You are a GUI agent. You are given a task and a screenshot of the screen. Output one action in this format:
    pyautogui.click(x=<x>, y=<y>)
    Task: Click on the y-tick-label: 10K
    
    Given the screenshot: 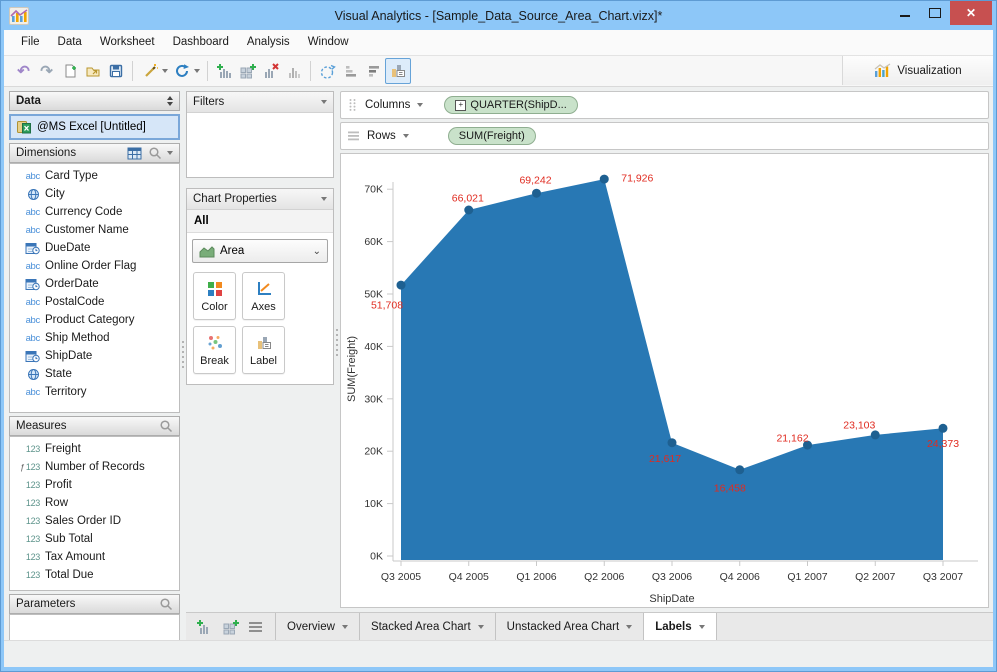 What is the action you would take?
    pyautogui.click(x=373, y=504)
    